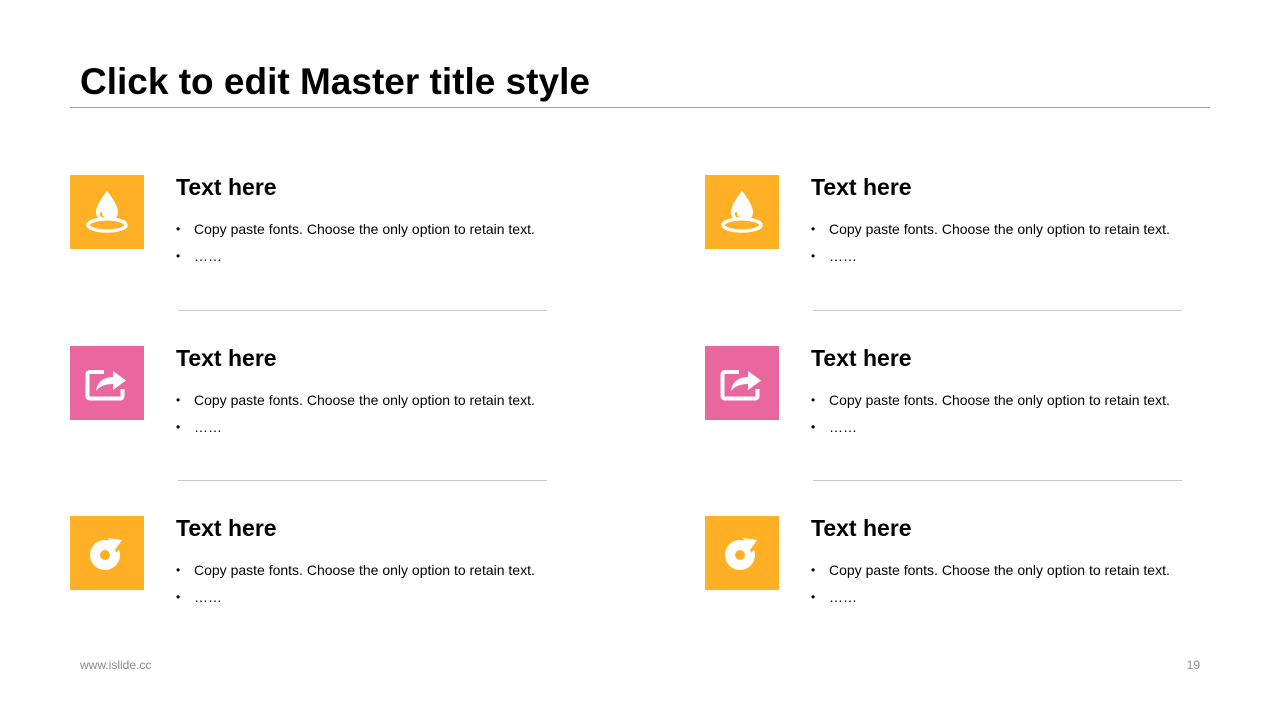  Describe the element at coordinates (335, 82) in the screenshot. I see `slide-title: Click to edit Master title style` at that location.